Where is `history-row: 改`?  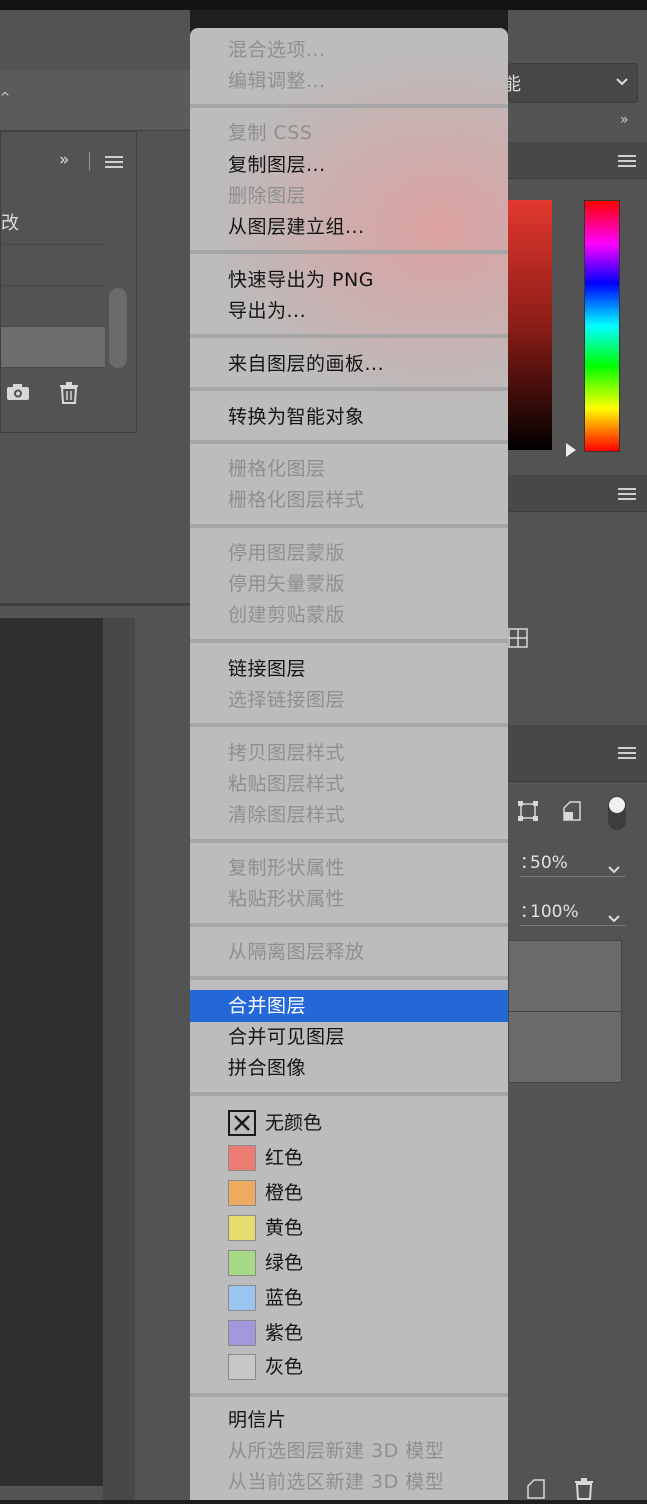 history-row: 改 is located at coordinates (53, 224).